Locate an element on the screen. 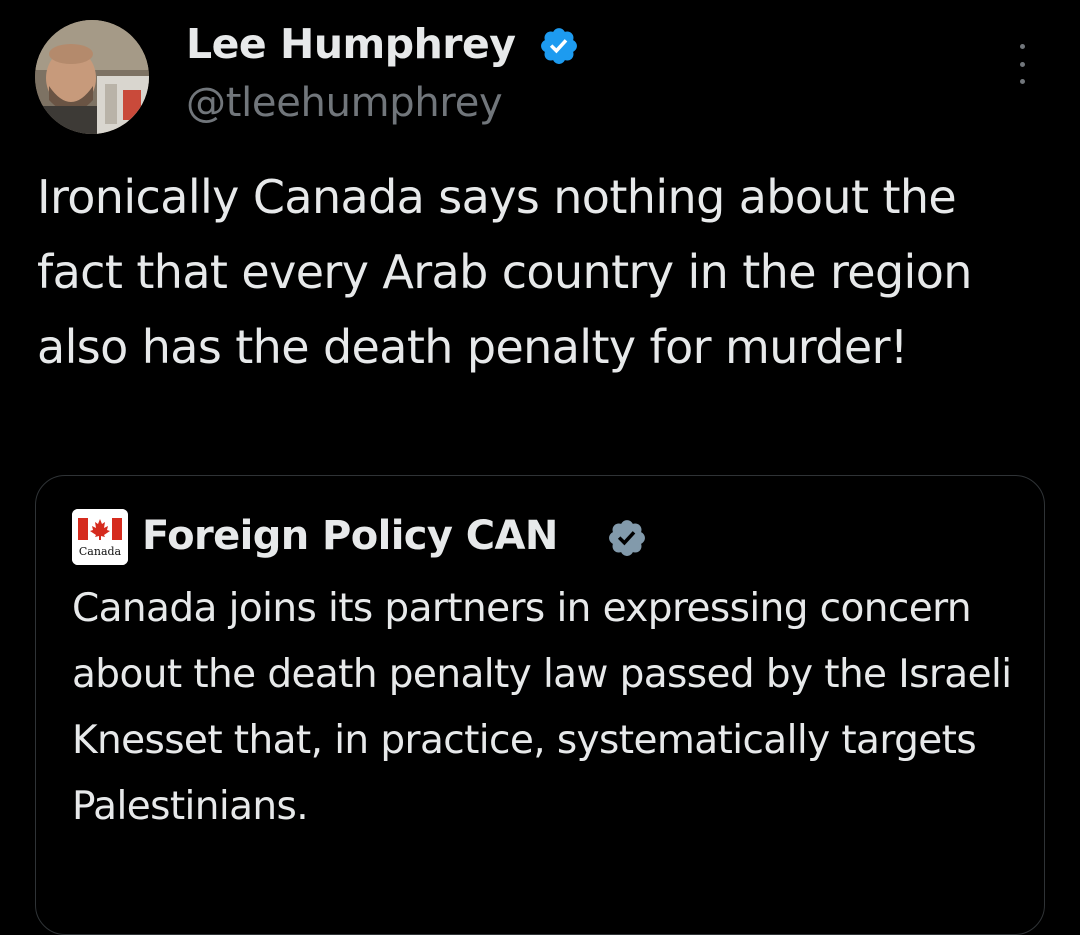 The width and height of the screenshot is (1080, 935). quote-avatar: Canada is located at coordinates (100, 537).